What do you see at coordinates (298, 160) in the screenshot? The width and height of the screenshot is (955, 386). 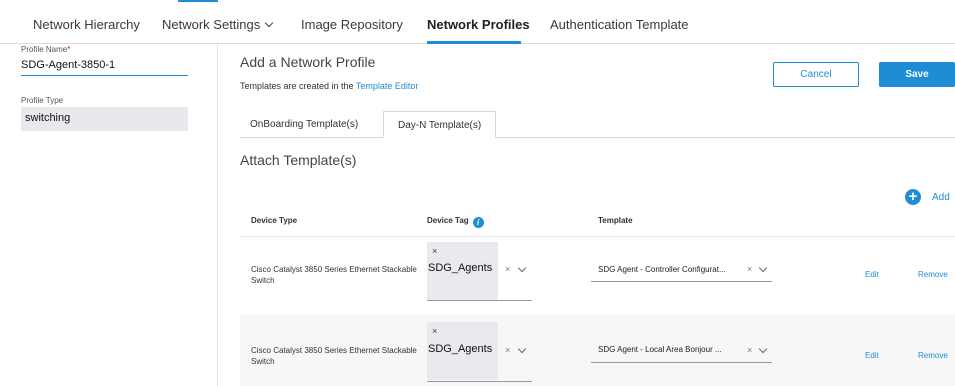 I see `attach-templates-heading: Attach Template(s)` at bounding box center [298, 160].